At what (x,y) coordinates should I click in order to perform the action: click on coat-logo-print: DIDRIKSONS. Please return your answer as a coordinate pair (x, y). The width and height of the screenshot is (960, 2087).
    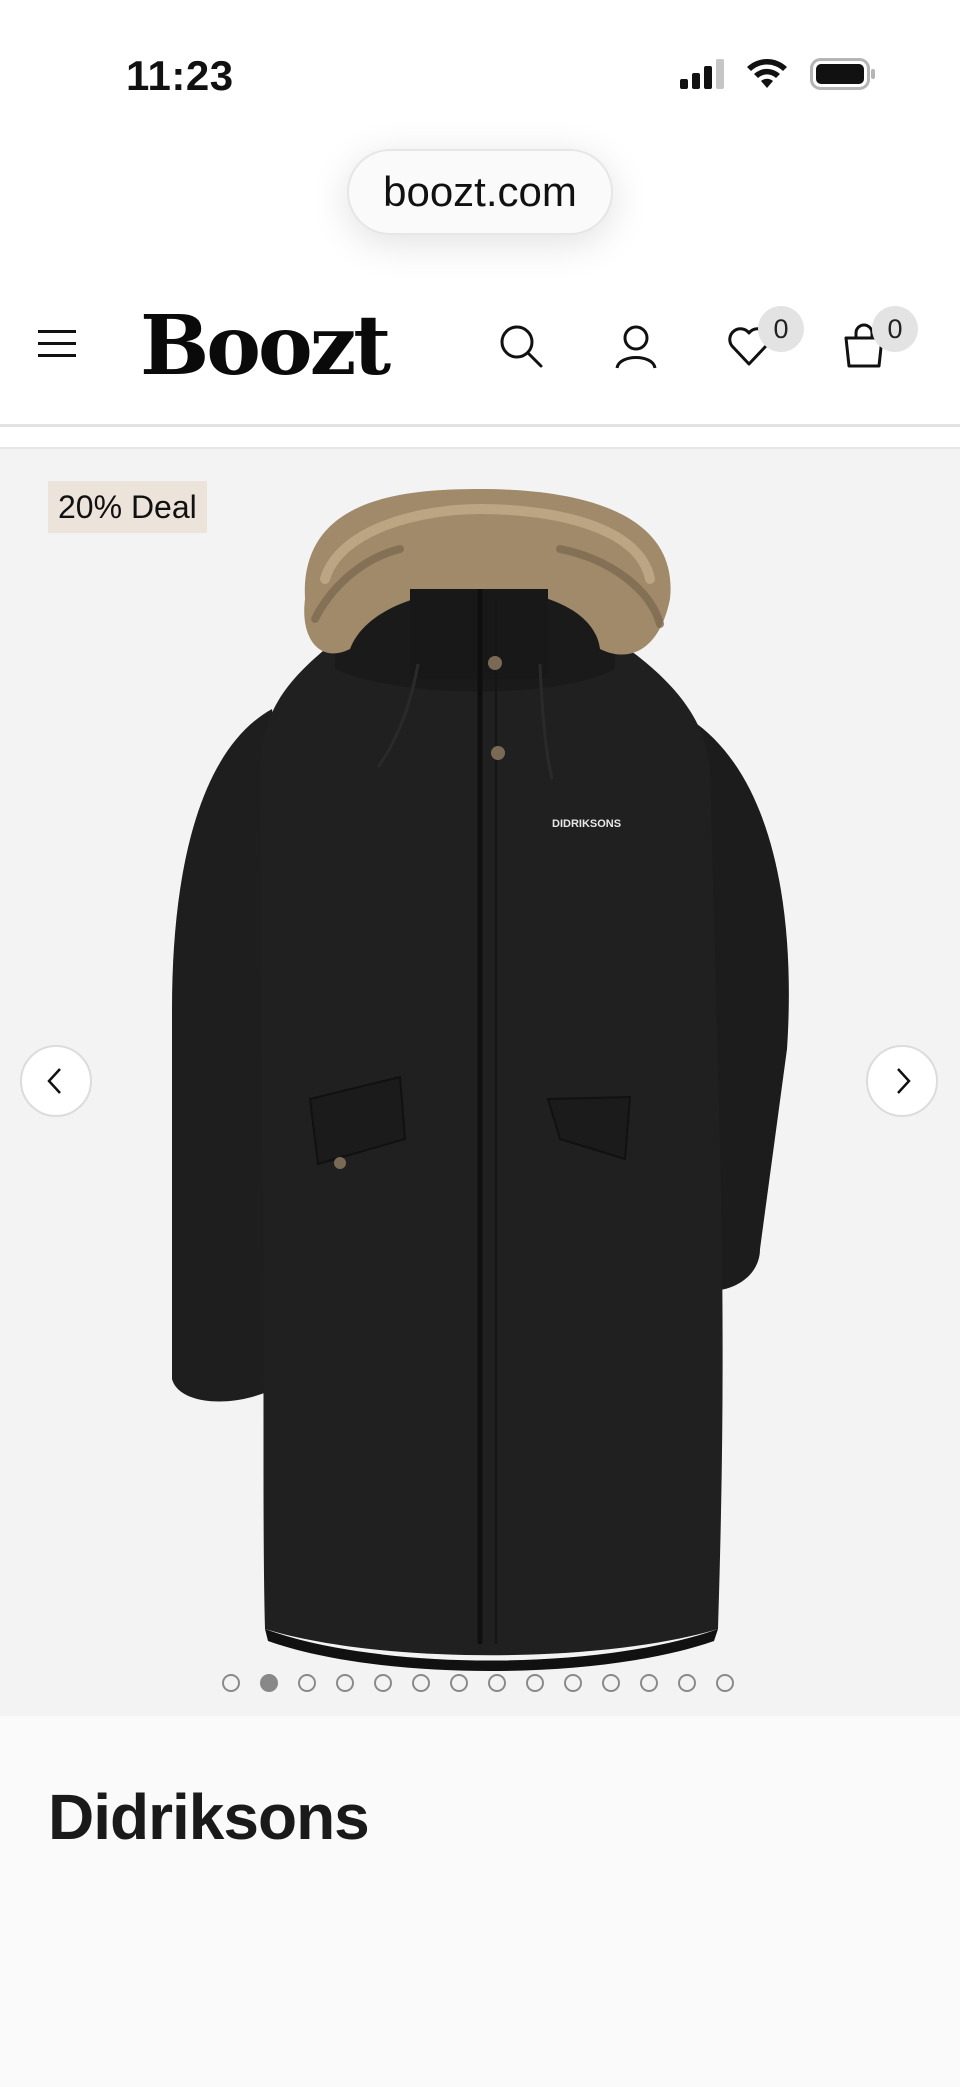
    Looking at the image, I should click on (586, 824).